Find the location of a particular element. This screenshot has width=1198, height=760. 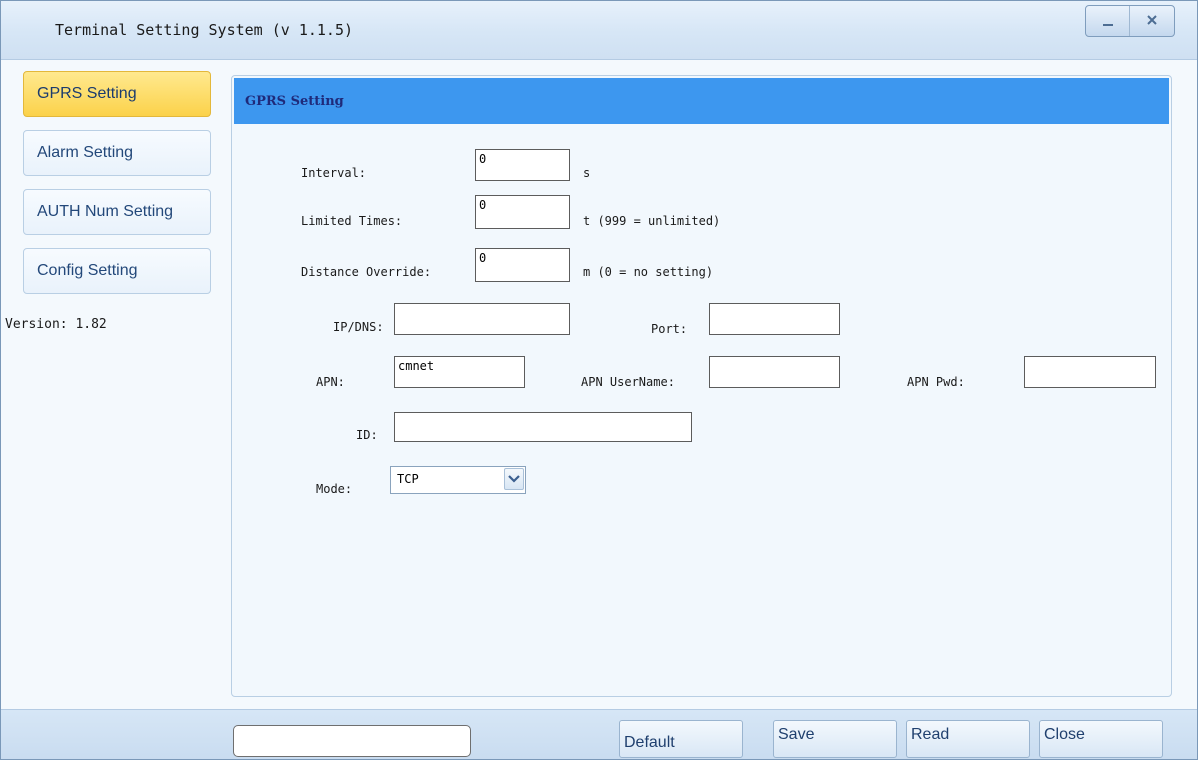

sidebar-item-config-setting: Config Setting is located at coordinates (117, 271).